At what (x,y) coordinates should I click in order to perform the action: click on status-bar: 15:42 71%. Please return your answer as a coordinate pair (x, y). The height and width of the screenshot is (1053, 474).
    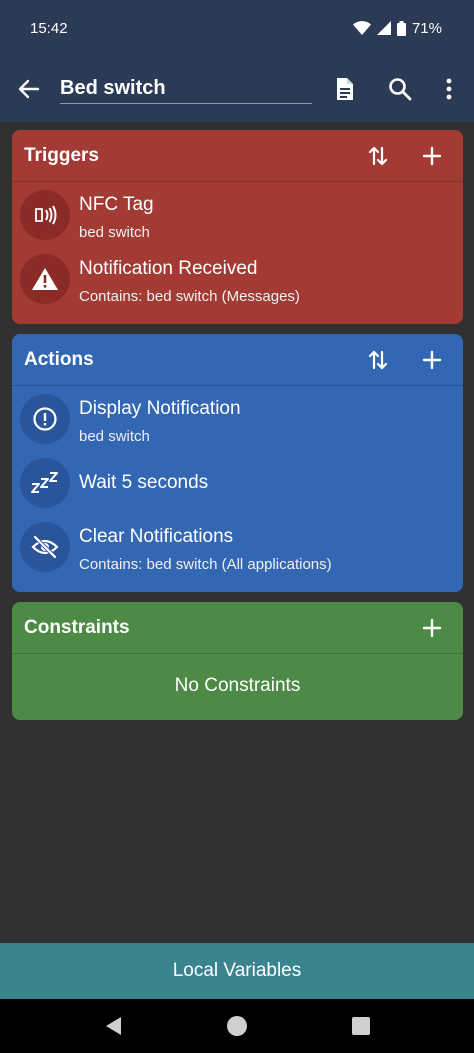
    Looking at the image, I should click on (237, 28).